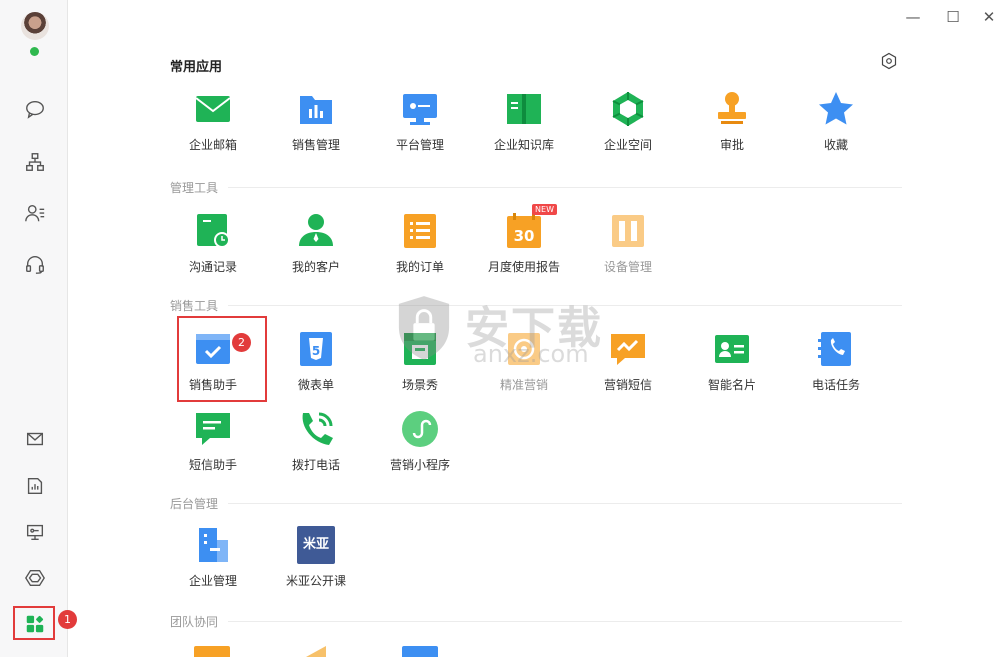 This screenshot has height=657, width=1007. What do you see at coordinates (524, 349) in the screenshot?
I see `target-icon` at bounding box center [524, 349].